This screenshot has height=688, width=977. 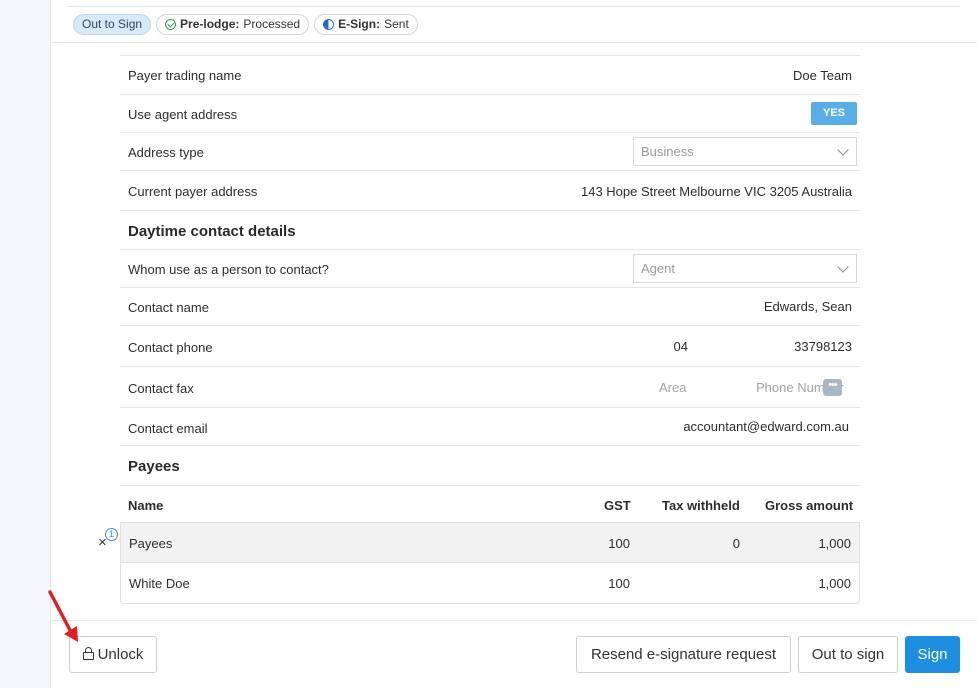 I want to click on divider, so click(x=513, y=6).